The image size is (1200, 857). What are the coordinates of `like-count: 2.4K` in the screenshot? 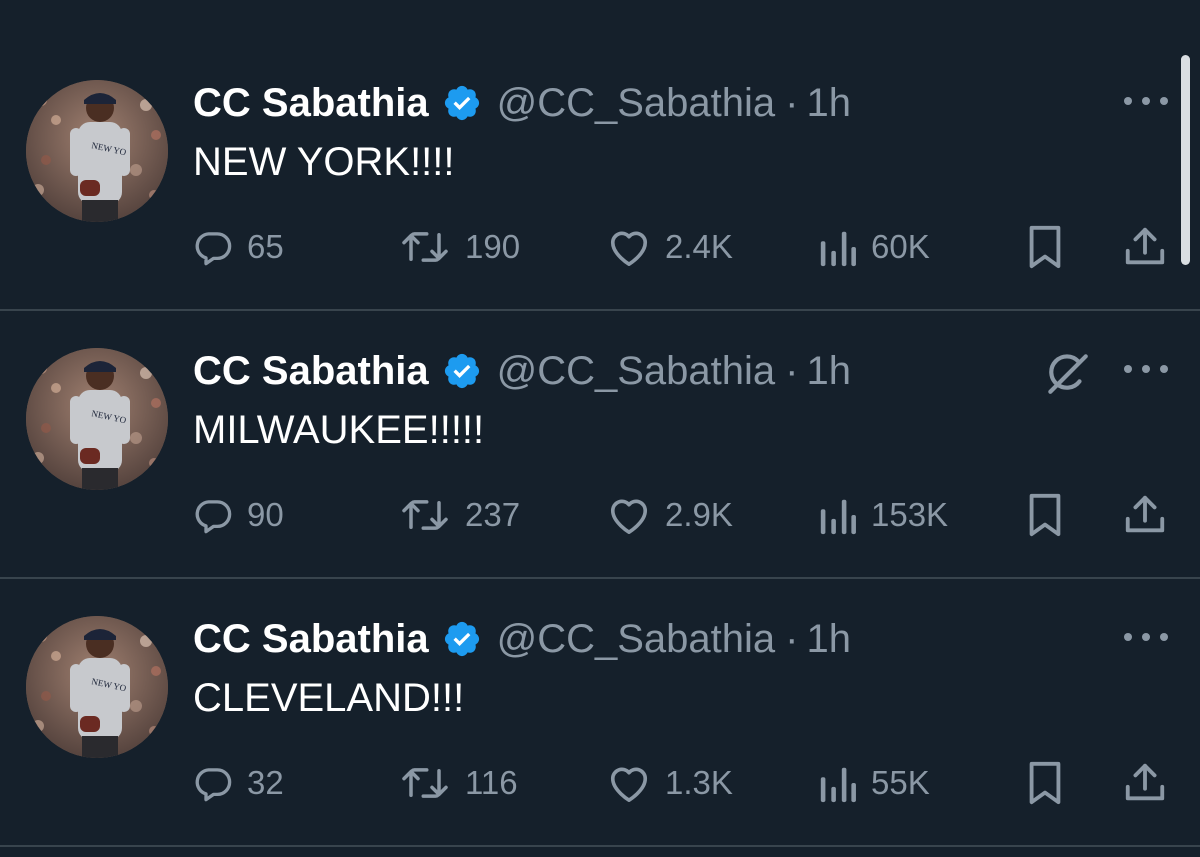 It's located at (699, 246).